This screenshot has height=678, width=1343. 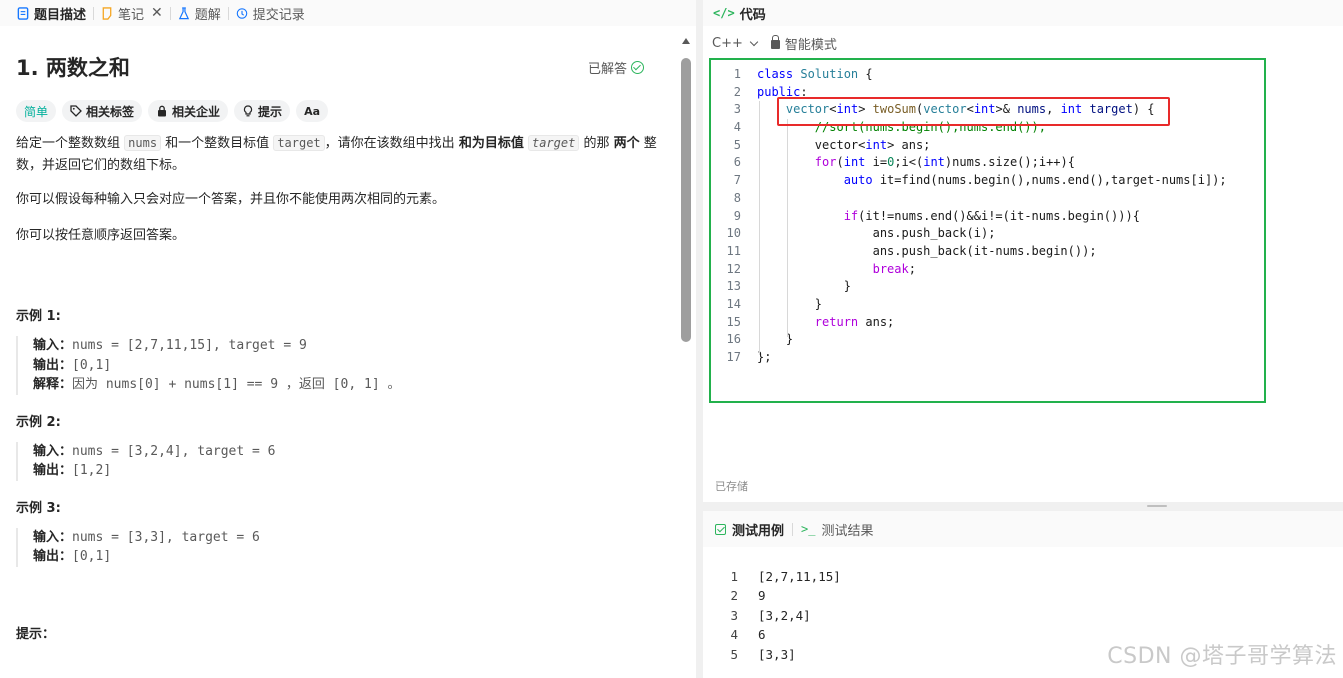 I want to click on tab-label: 测试结果, so click(x=847, y=531).